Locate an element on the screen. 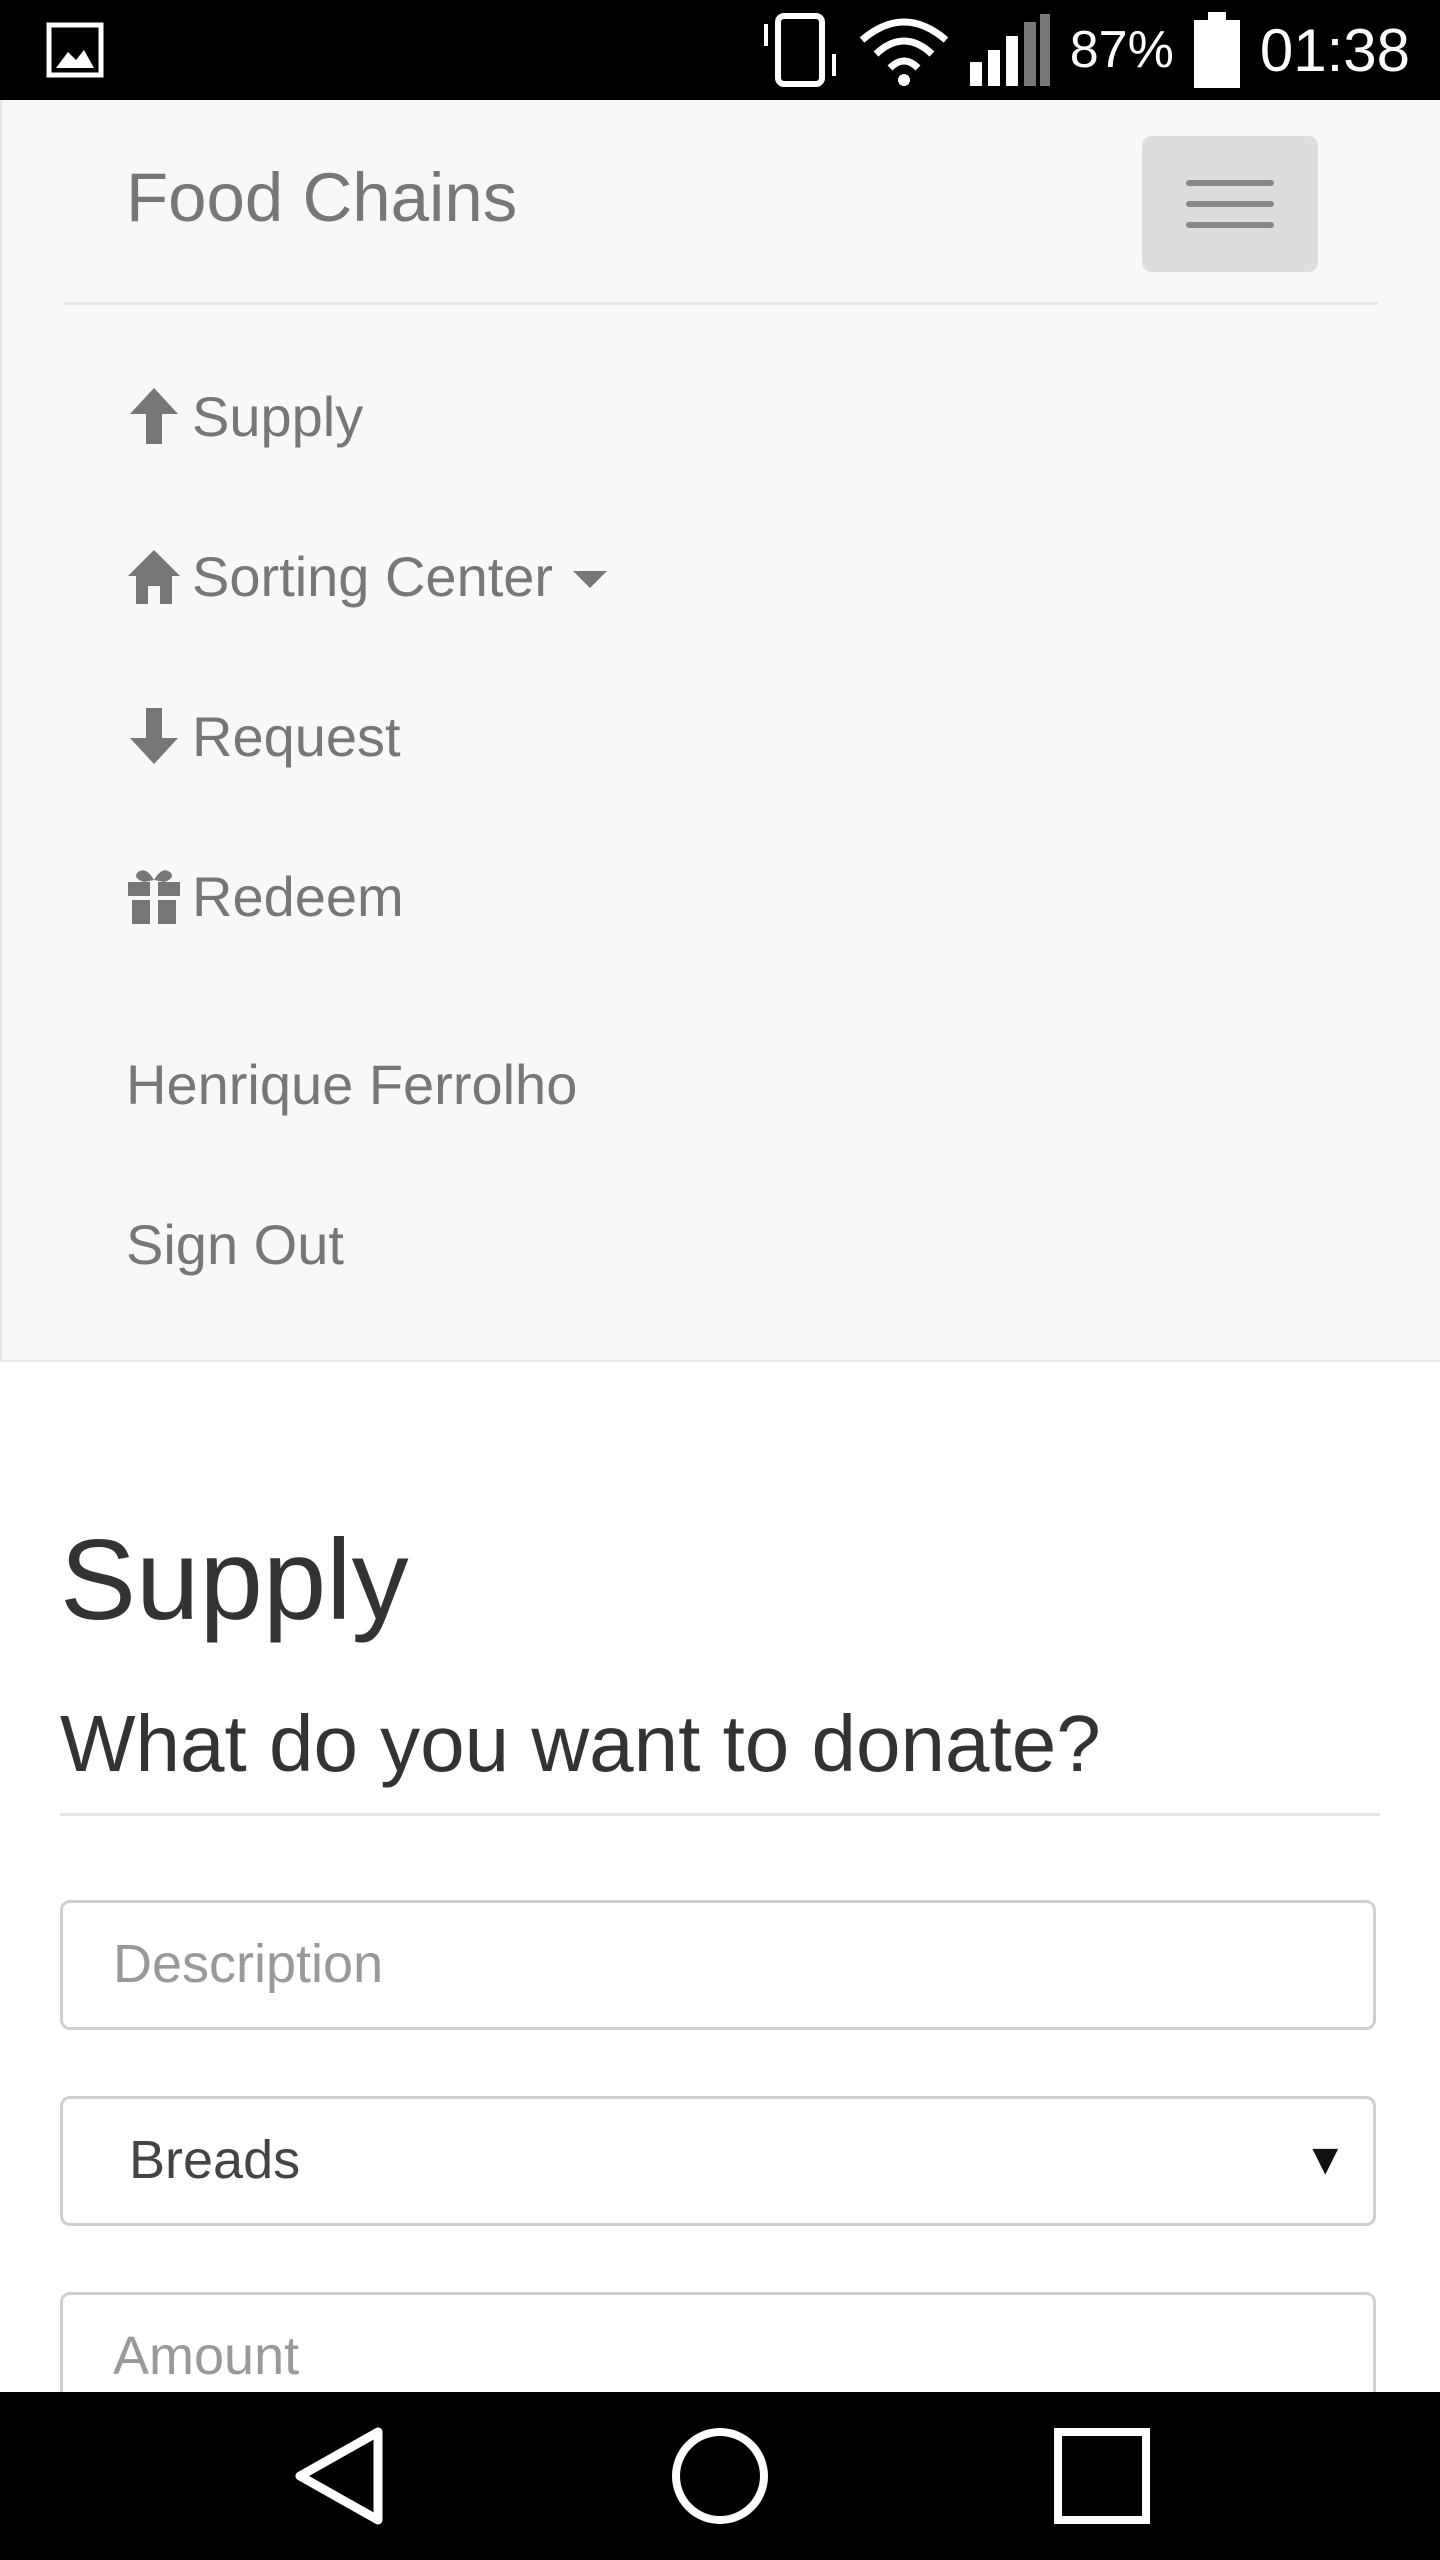 This screenshot has width=1440, height=2560. wifi-icon is located at coordinates (904, 52).